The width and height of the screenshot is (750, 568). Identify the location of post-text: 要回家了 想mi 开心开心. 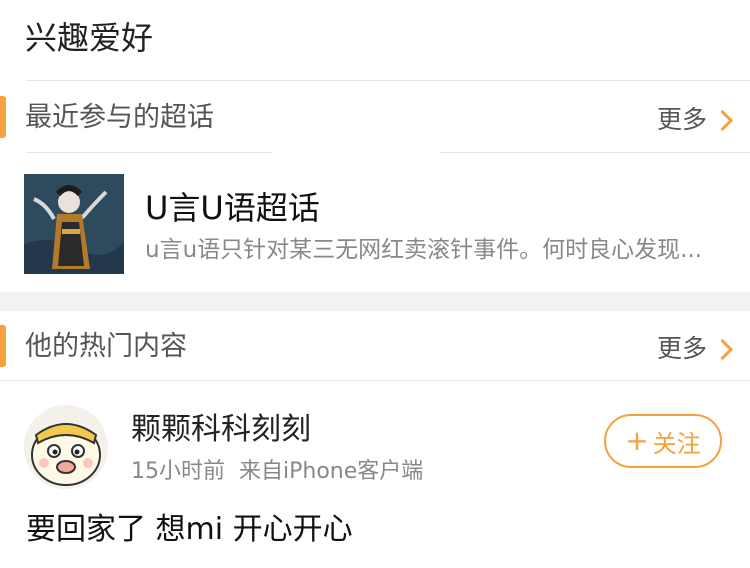
(189, 530).